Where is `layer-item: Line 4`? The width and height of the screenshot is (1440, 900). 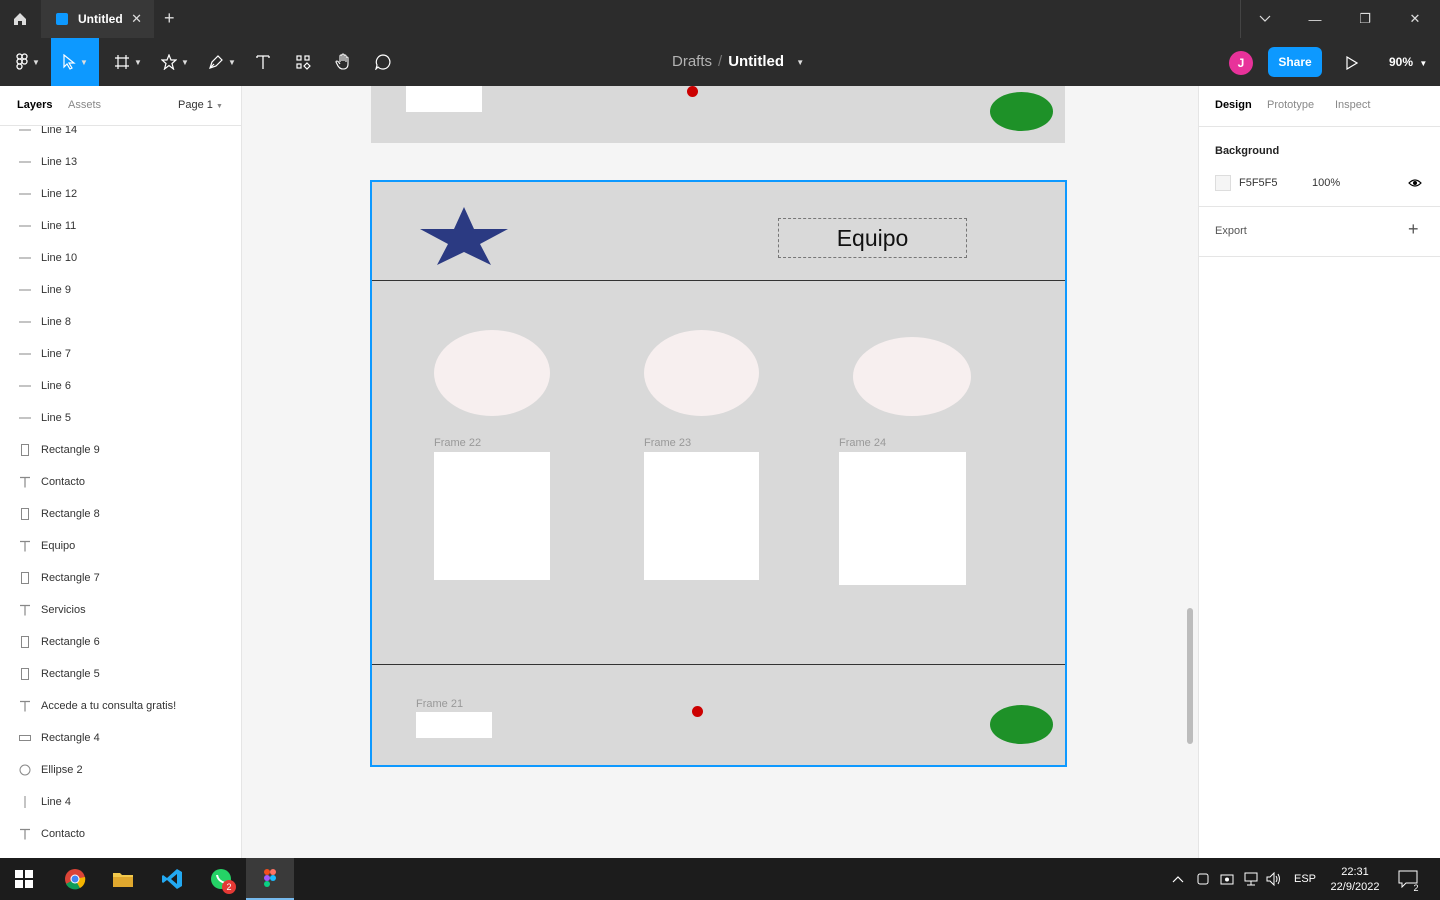 layer-item: Line 4 is located at coordinates (120, 802).